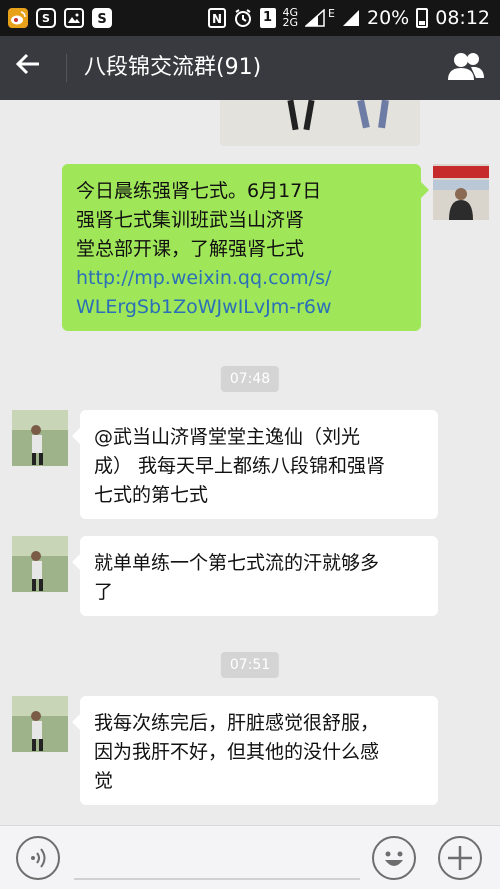 This screenshot has height=889, width=500. Describe the element at coordinates (27, 64) in the screenshot. I see `back-arrow-icon` at that location.